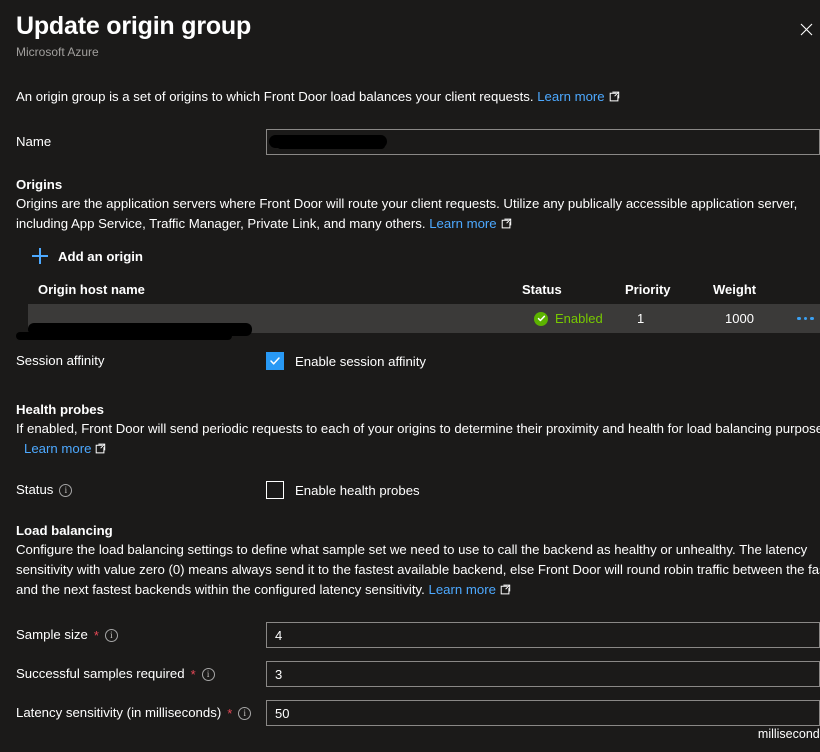 The width and height of the screenshot is (820, 752). I want to click on latency-sensitivity-input-wrap, so click(543, 713).